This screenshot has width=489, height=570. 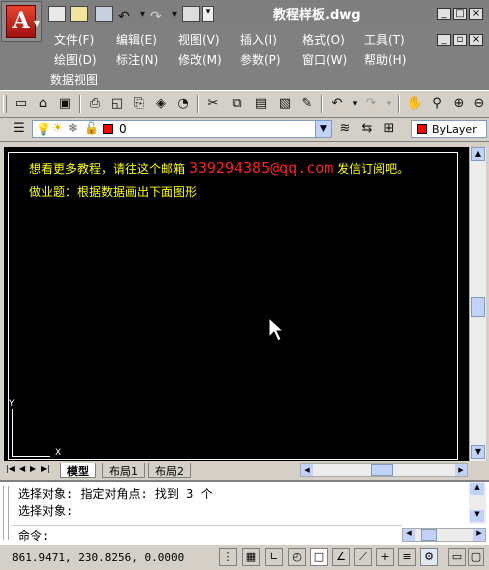 What do you see at coordinates (45, 468) in the screenshot?
I see `last-tab-icon: ▶|` at bounding box center [45, 468].